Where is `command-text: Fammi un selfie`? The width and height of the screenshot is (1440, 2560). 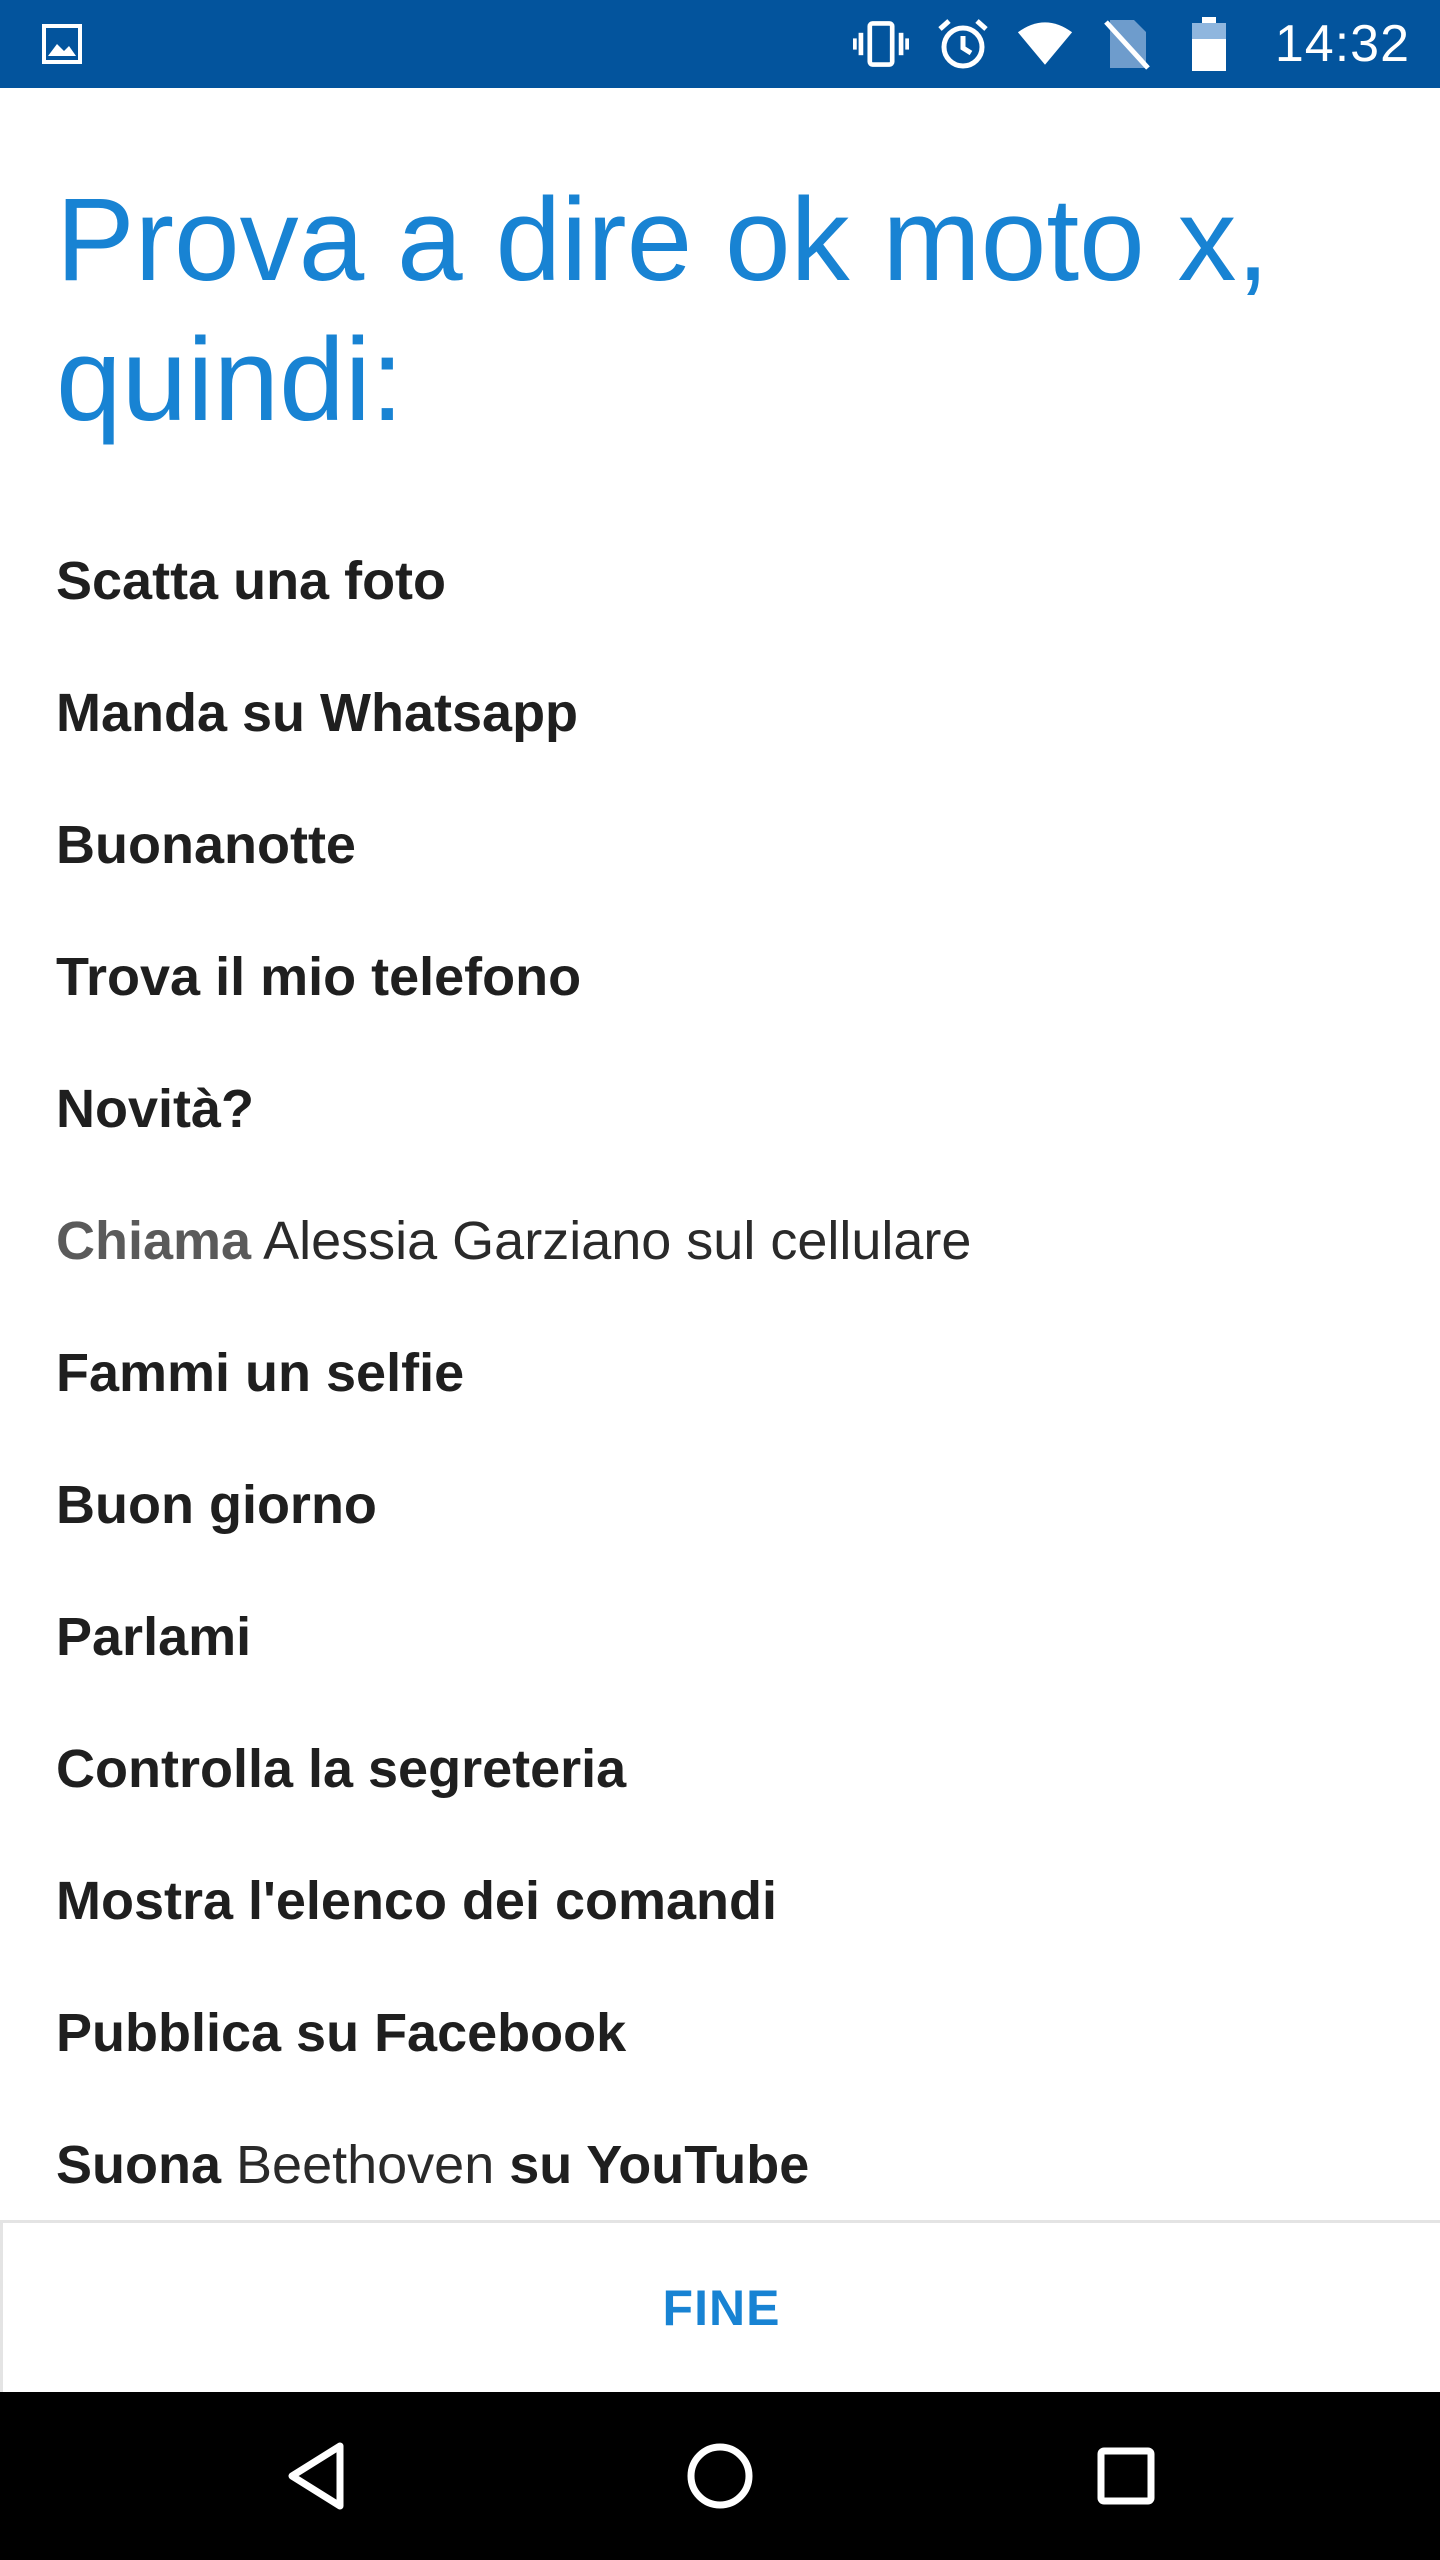
command-text: Fammi un selfie is located at coordinates (260, 1373).